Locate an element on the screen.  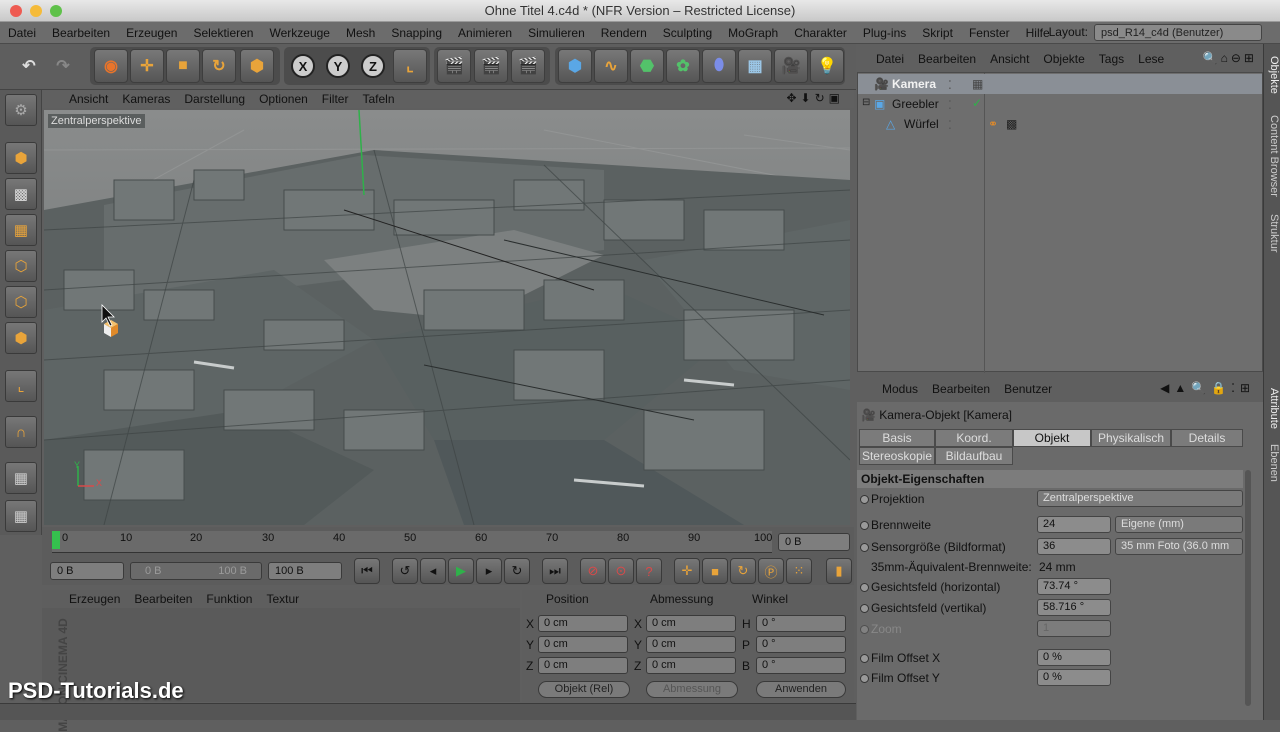
mograph-cloner-icon: ✿ is located at coordinates (683, 66).